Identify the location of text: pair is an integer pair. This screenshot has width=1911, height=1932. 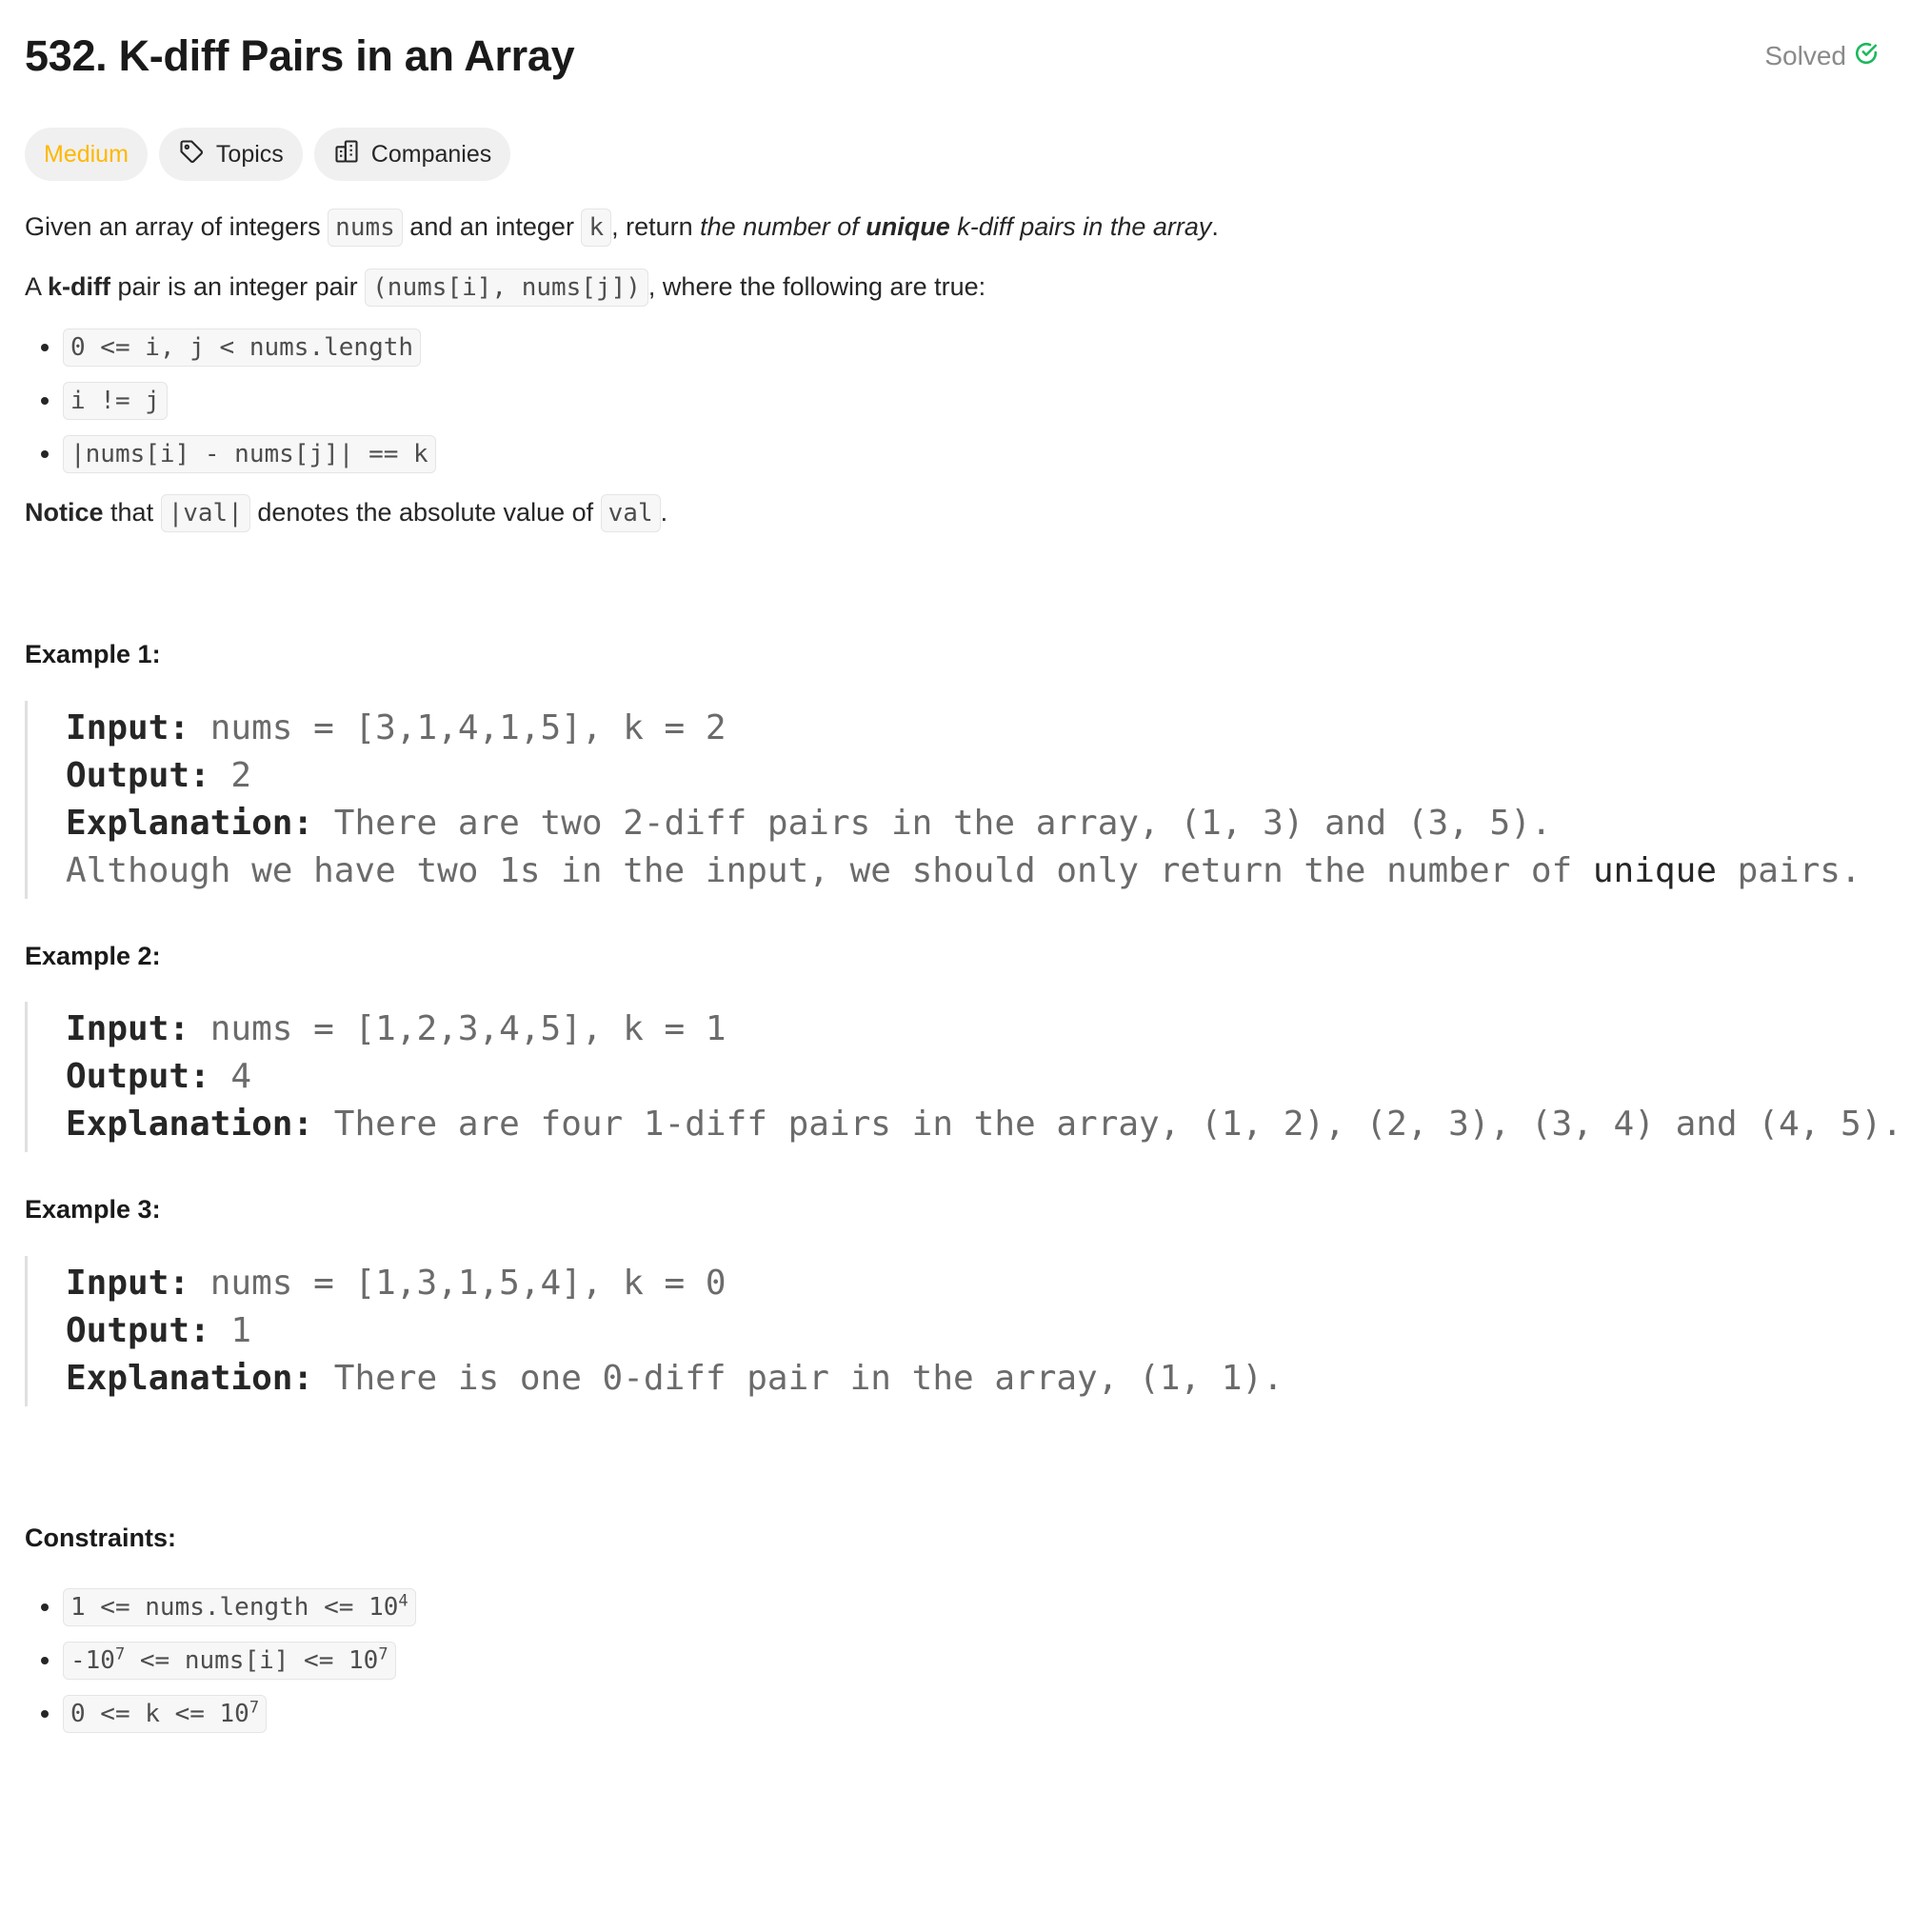
(238, 286).